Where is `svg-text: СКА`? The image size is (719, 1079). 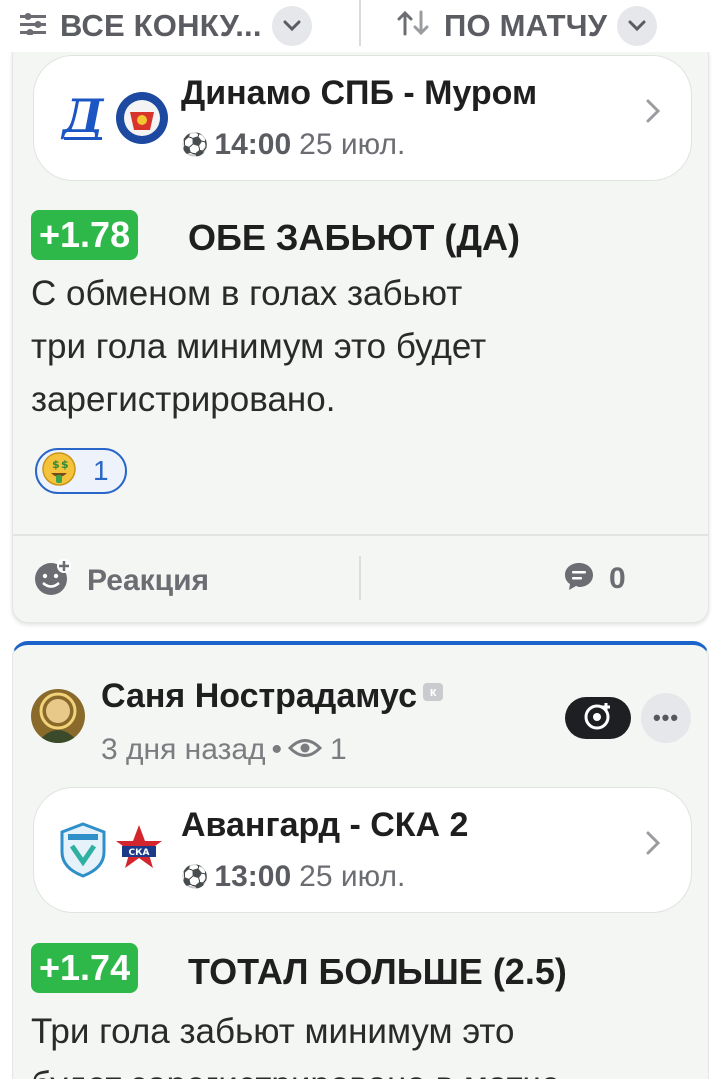
svg-text: СКА is located at coordinates (139, 853).